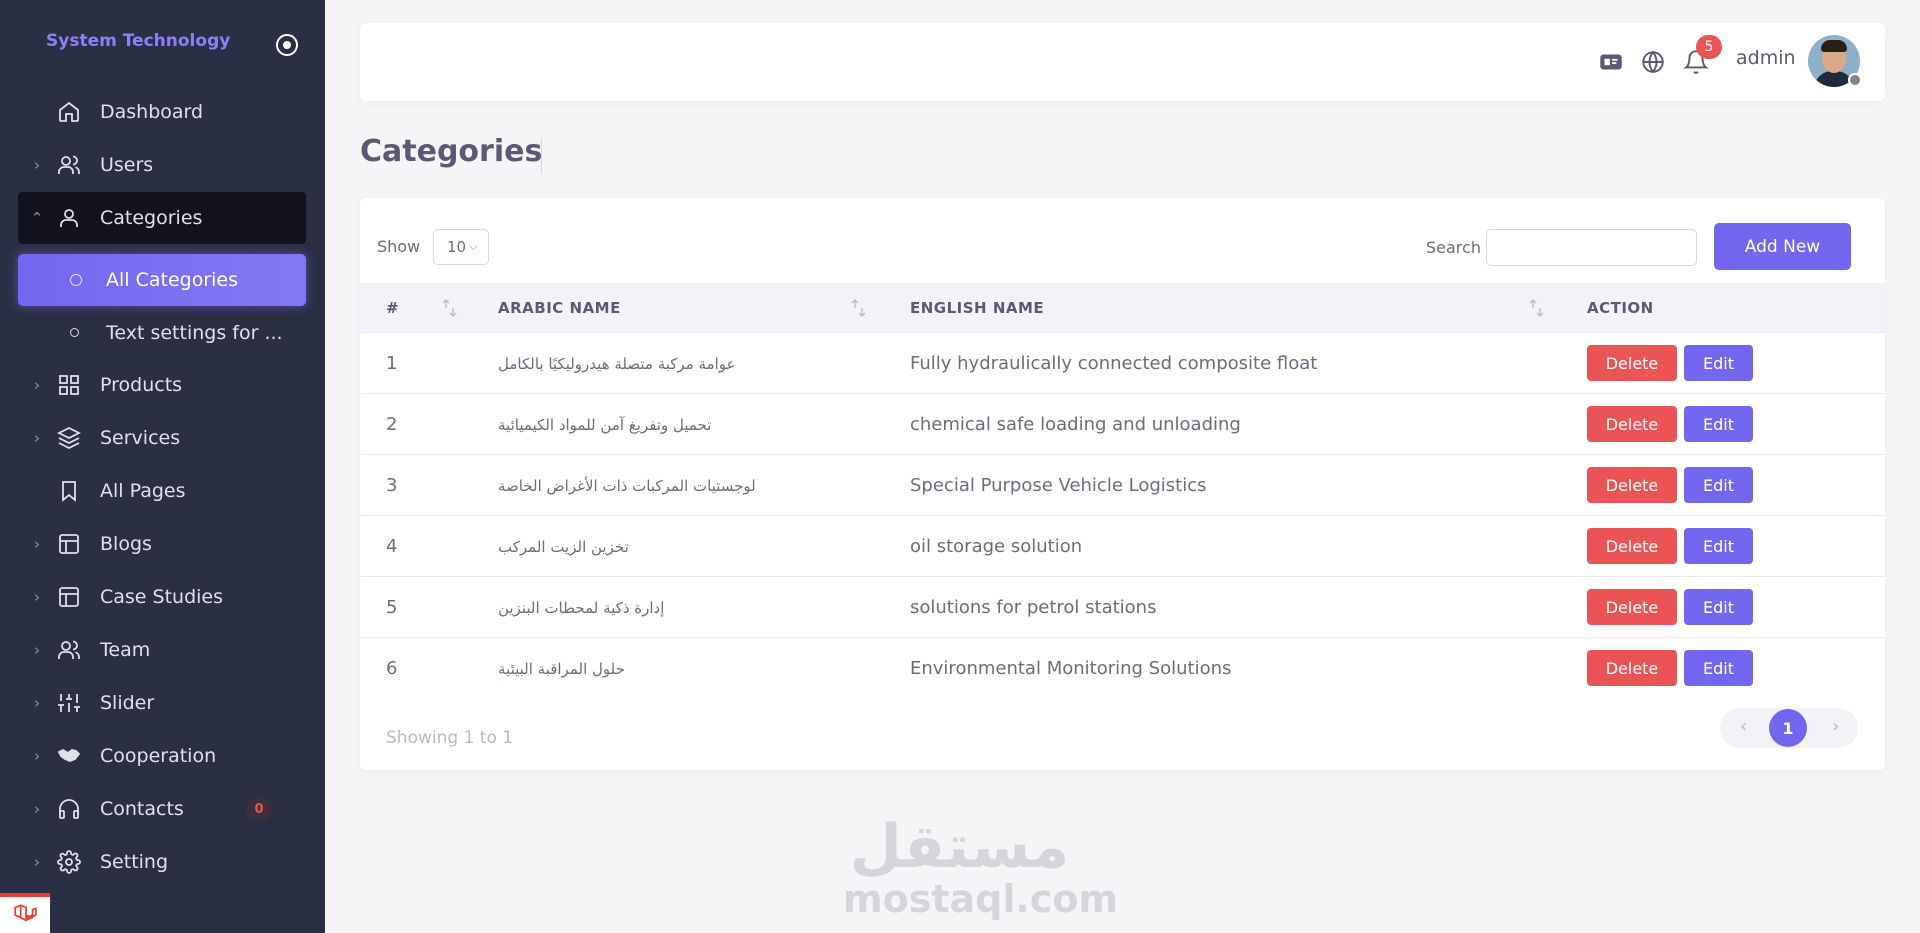 The height and width of the screenshot is (933, 1920). Describe the element at coordinates (1743, 726) in the screenshot. I see `chevron-left-icon: ‹` at that location.